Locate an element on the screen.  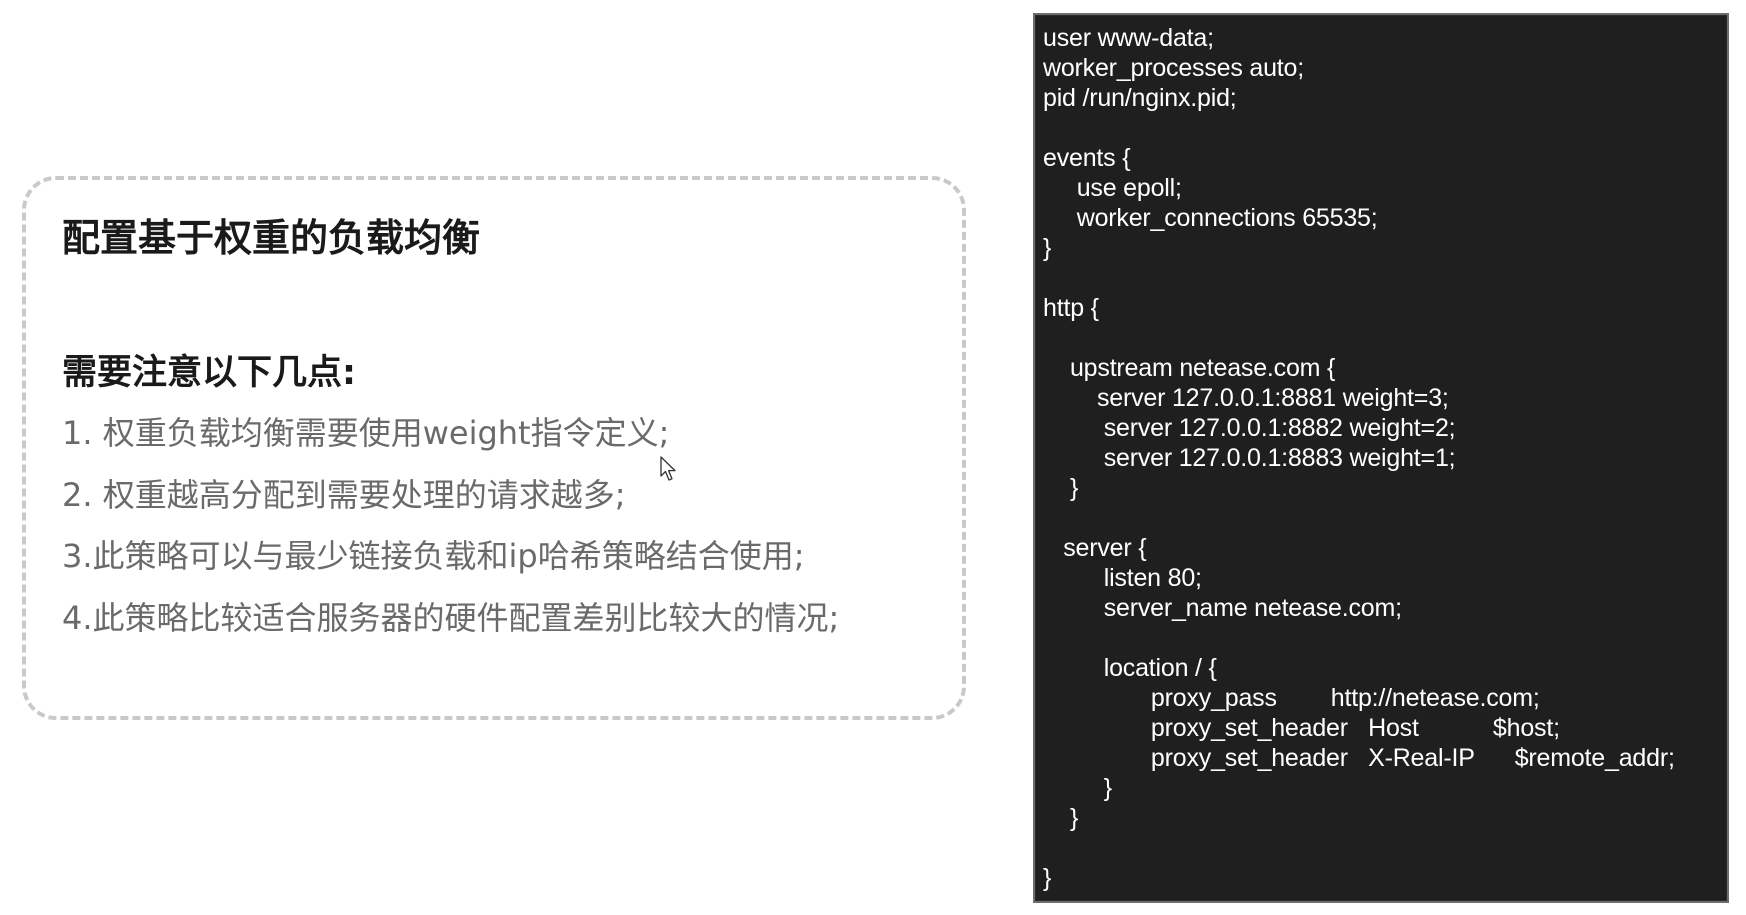
mouse-pointer-icon is located at coordinates (668, 468).